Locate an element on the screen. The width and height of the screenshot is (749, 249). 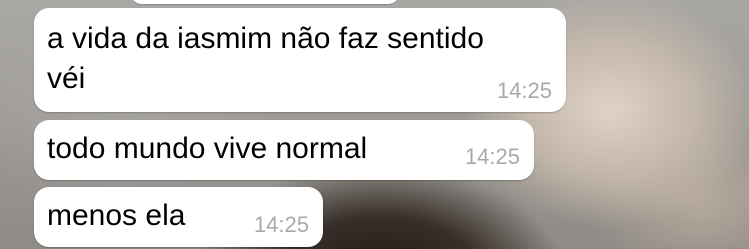
message-bubble: menos ela 14:25 is located at coordinates (178, 217).